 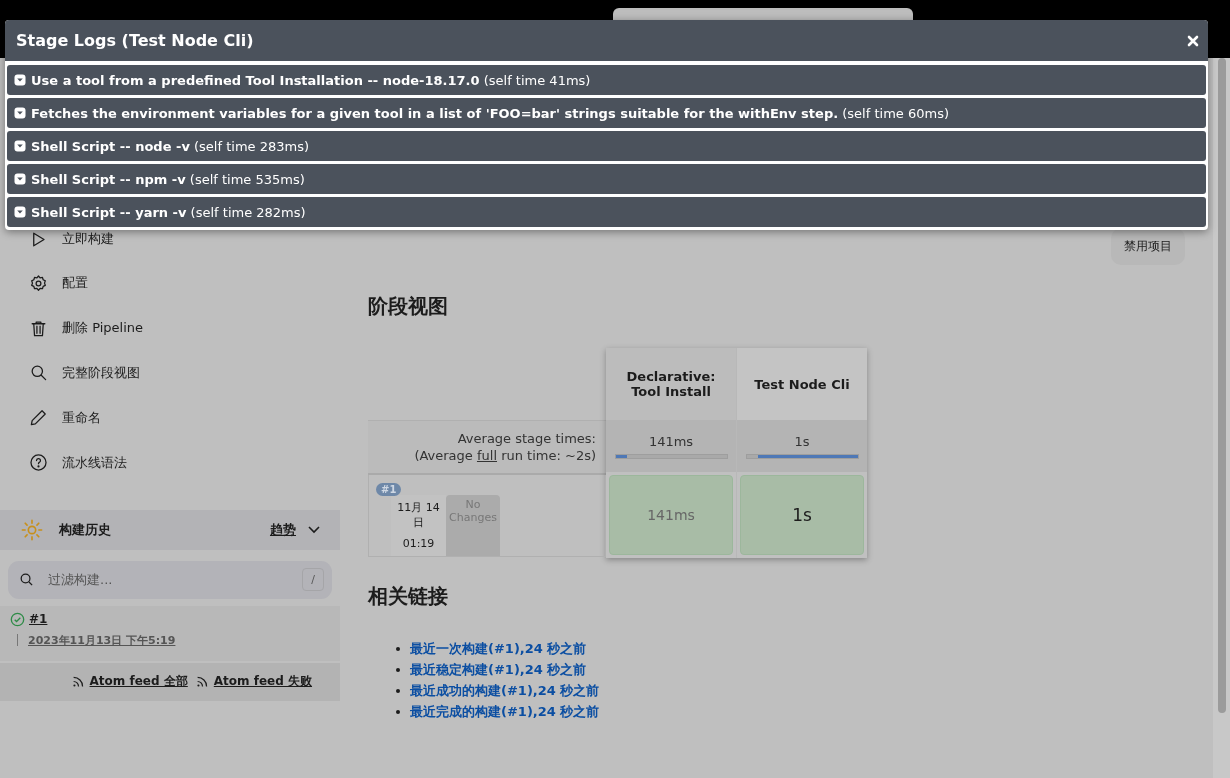 What do you see at coordinates (490, 113) in the screenshot?
I see `log-step-text: Fetches the environment variables for a given tool in a list of 'FOO=bar' strings suitable for the withEnv step. (self time 60ms)` at bounding box center [490, 113].